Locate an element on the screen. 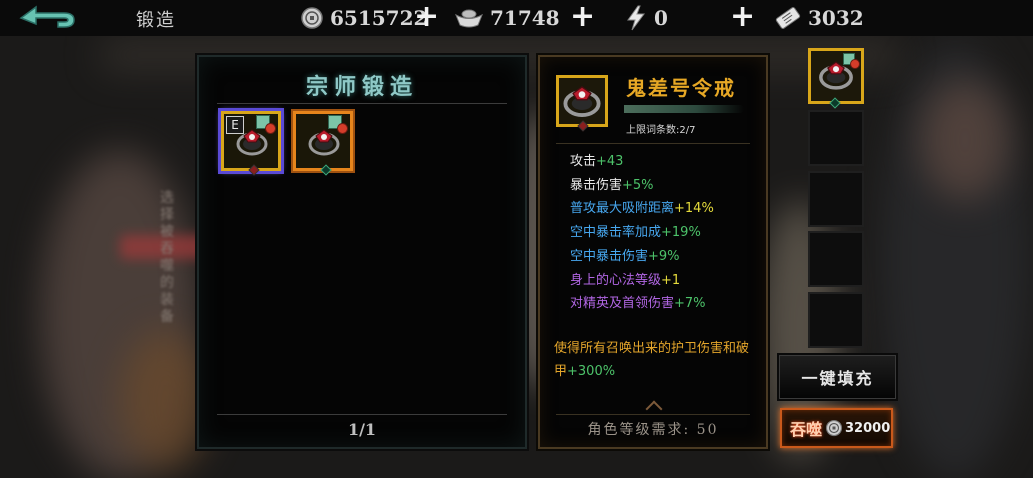  back-arrow-icon is located at coordinates (47, 16).